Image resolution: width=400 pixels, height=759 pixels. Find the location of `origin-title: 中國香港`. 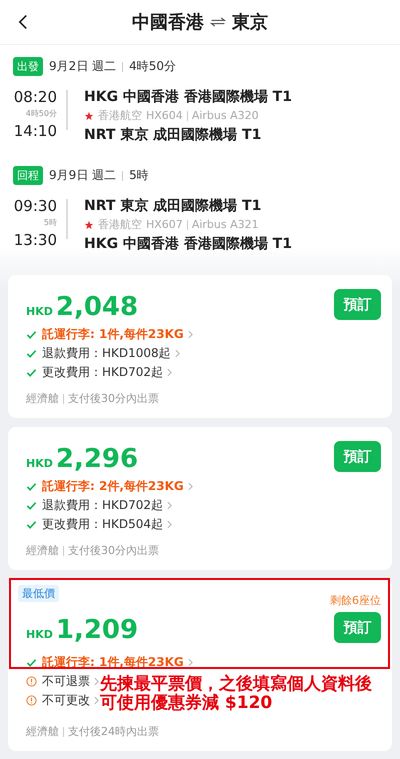

origin-title: 中國香港 is located at coordinates (168, 22).